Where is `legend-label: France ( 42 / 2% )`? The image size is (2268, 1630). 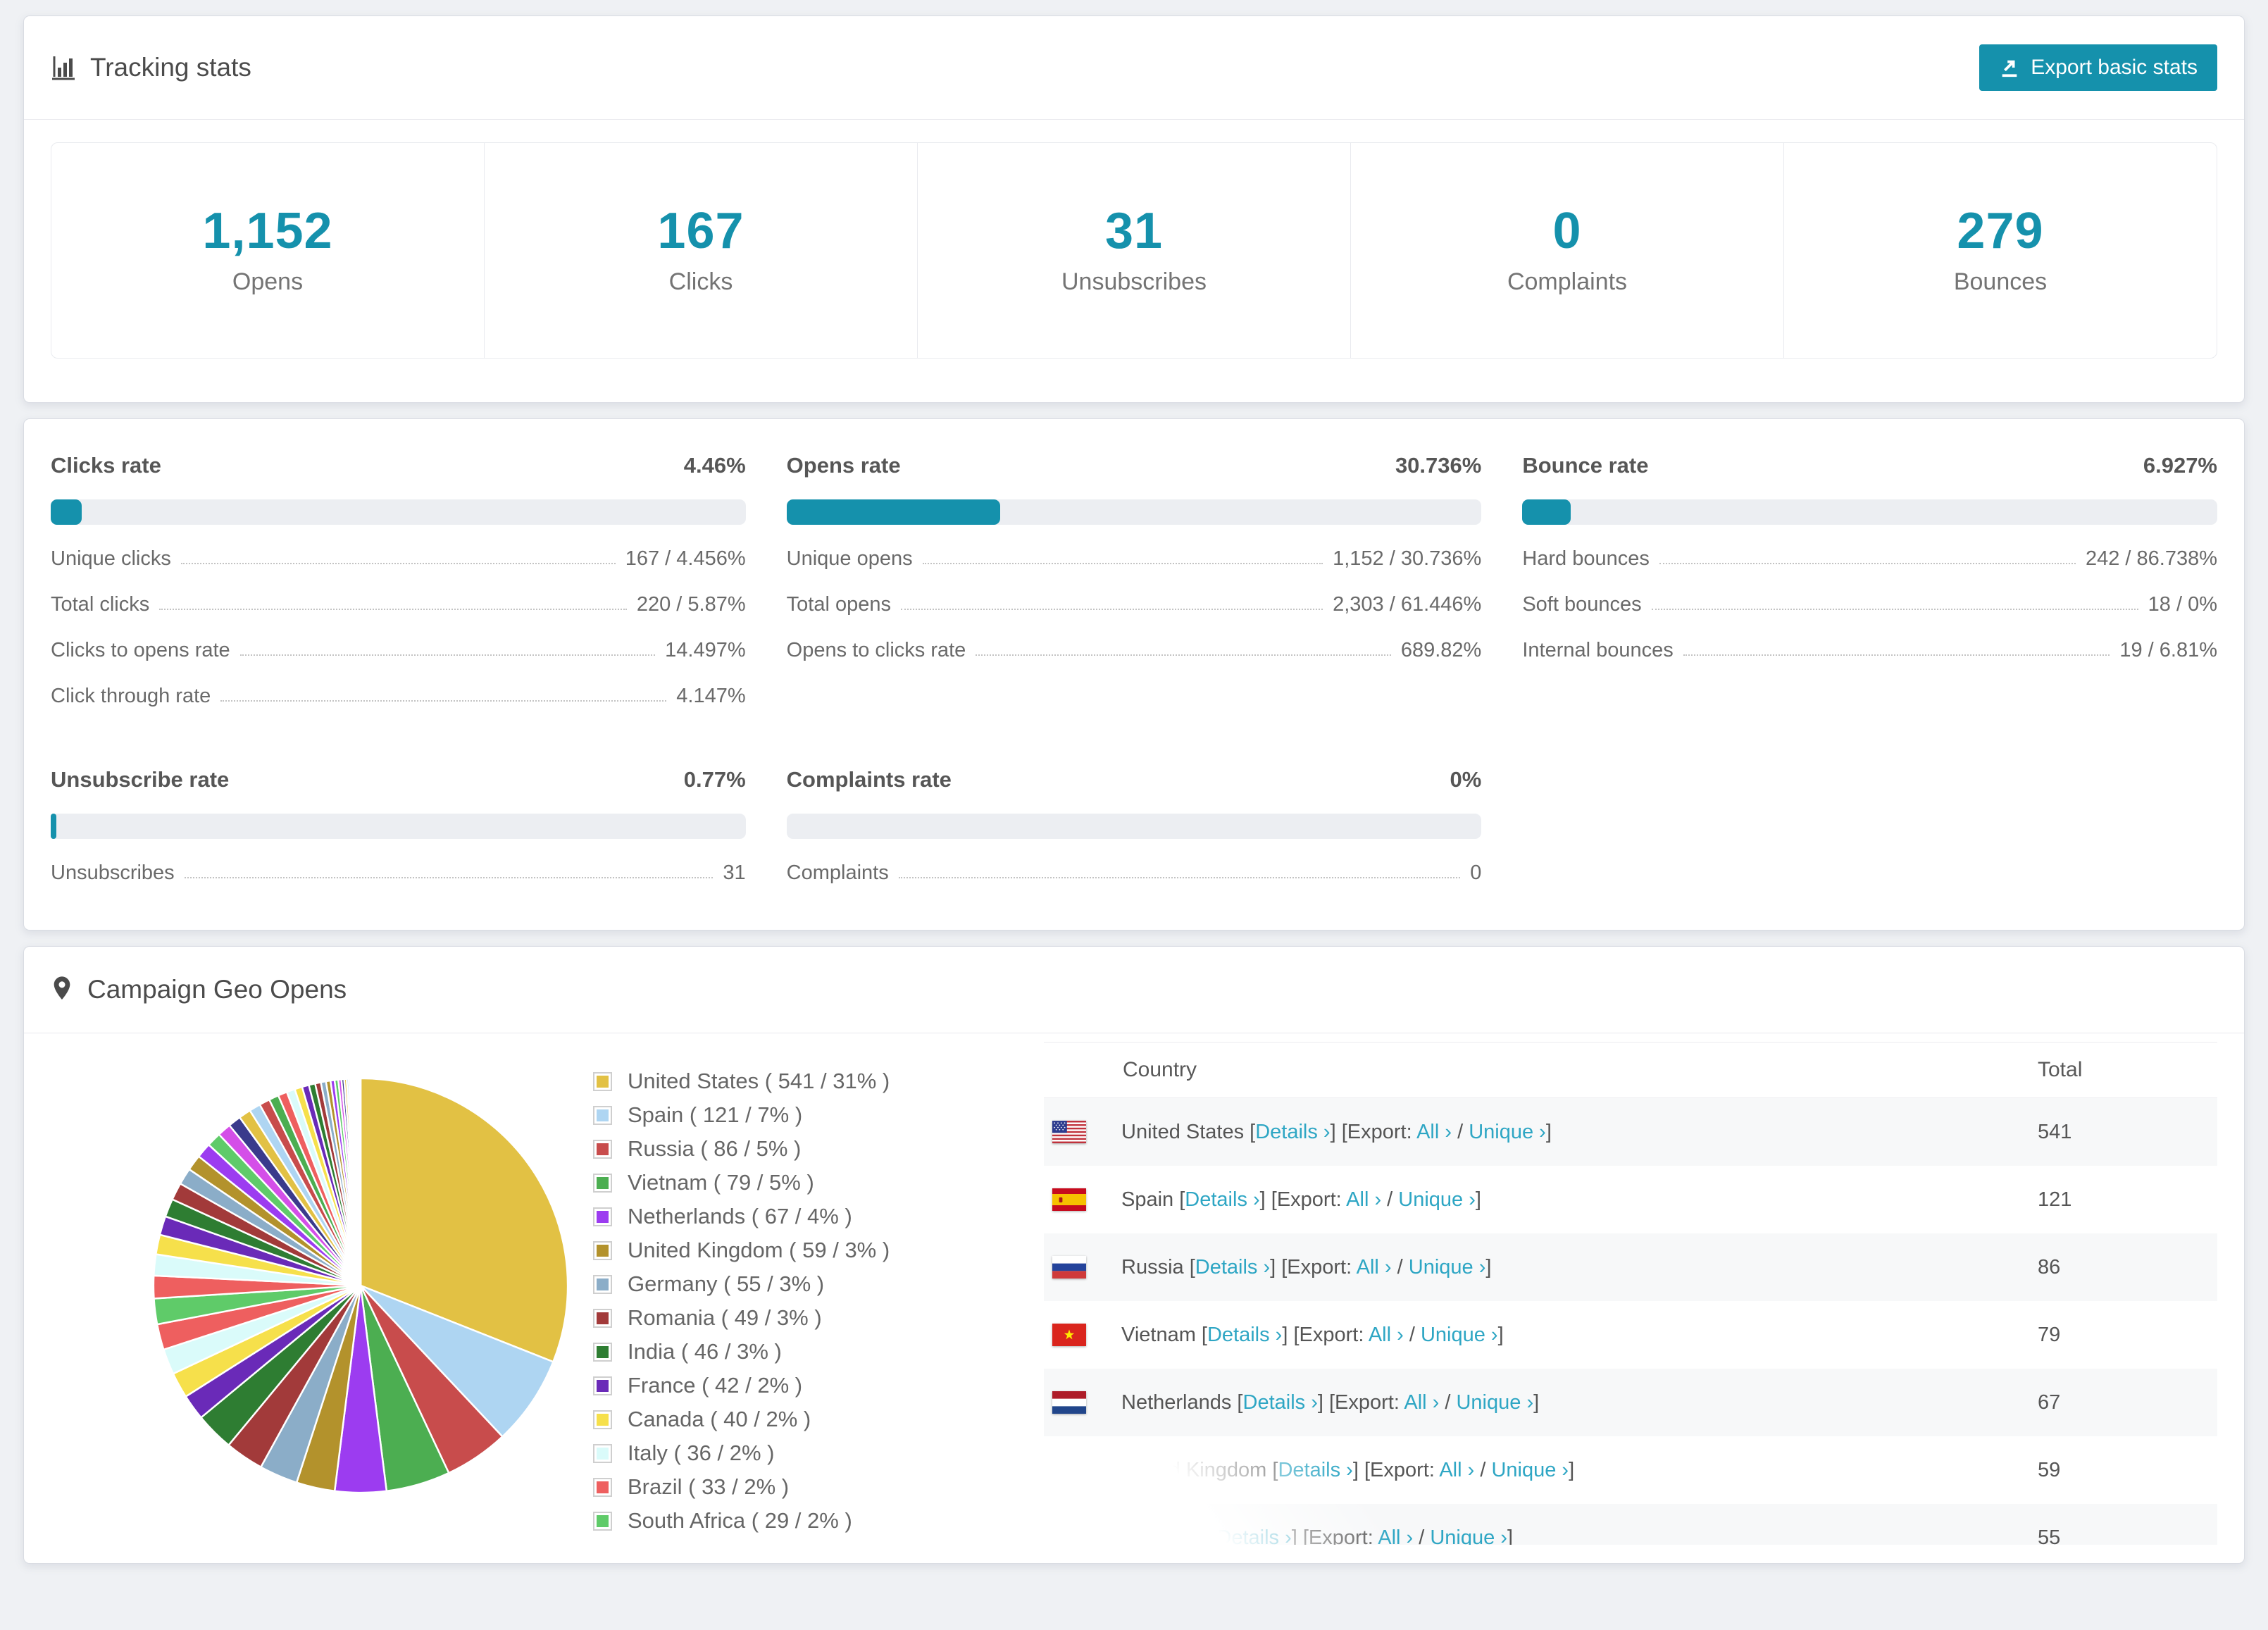 legend-label: France ( 42 / 2% ) is located at coordinates (715, 1385).